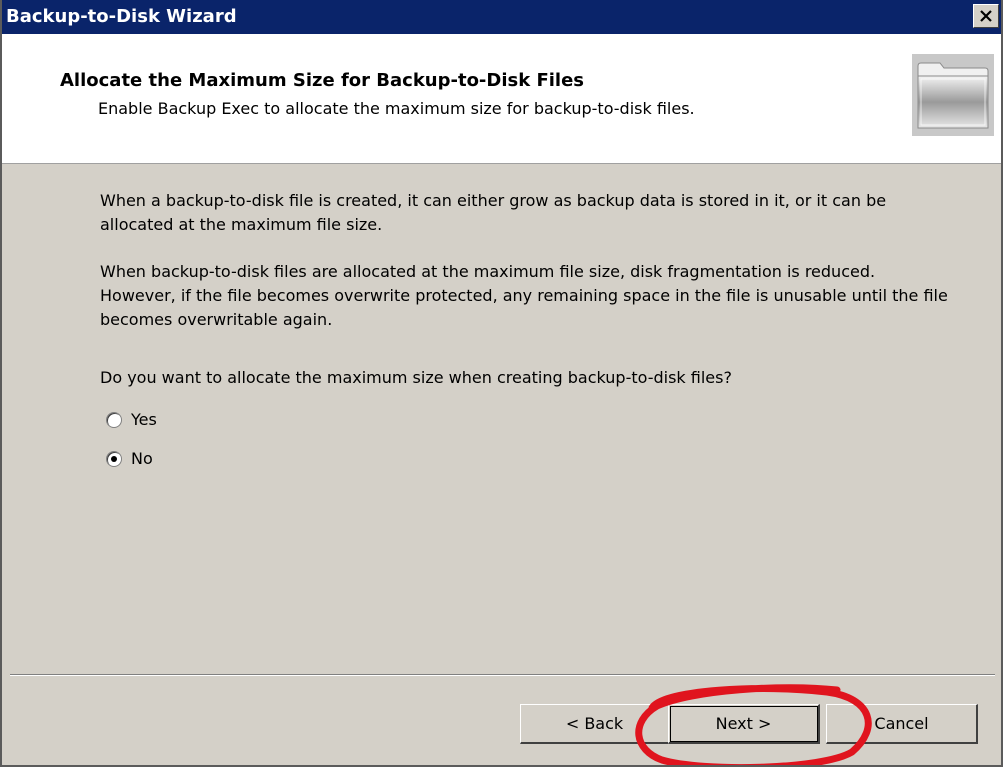 The width and height of the screenshot is (1003, 767). I want to click on footer-separator, so click(502, 675).